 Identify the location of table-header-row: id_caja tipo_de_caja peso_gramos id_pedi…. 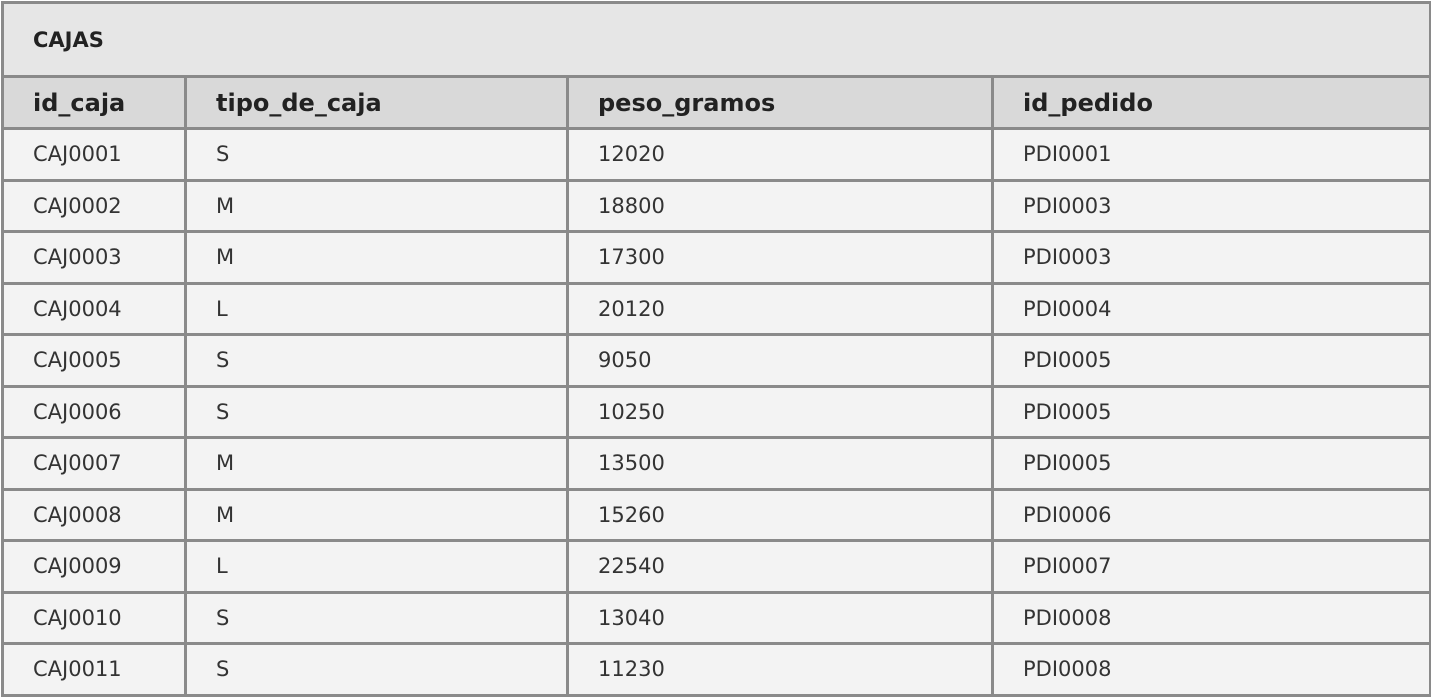
(716, 102).